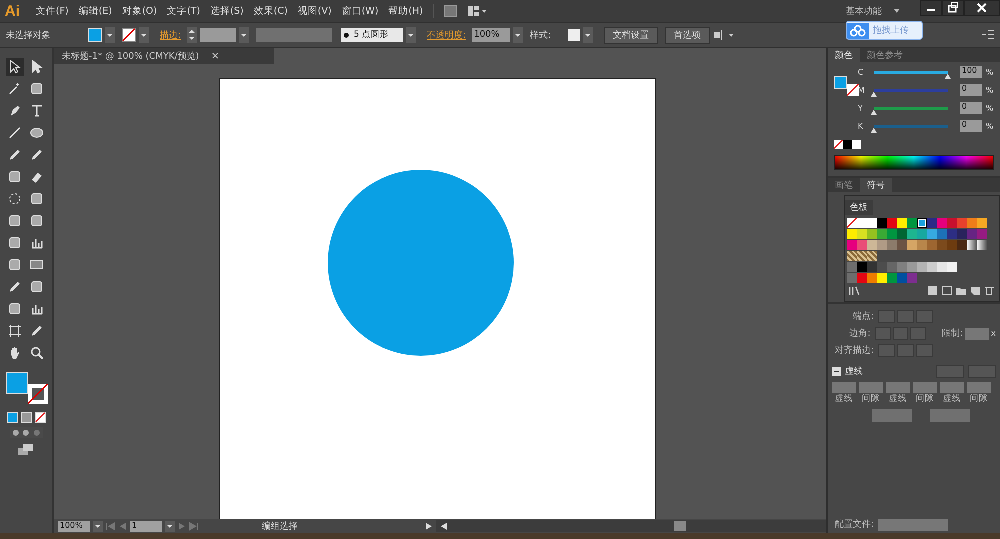  Describe the element at coordinates (886, 316) in the screenshot. I see `butt-cap-button` at that location.